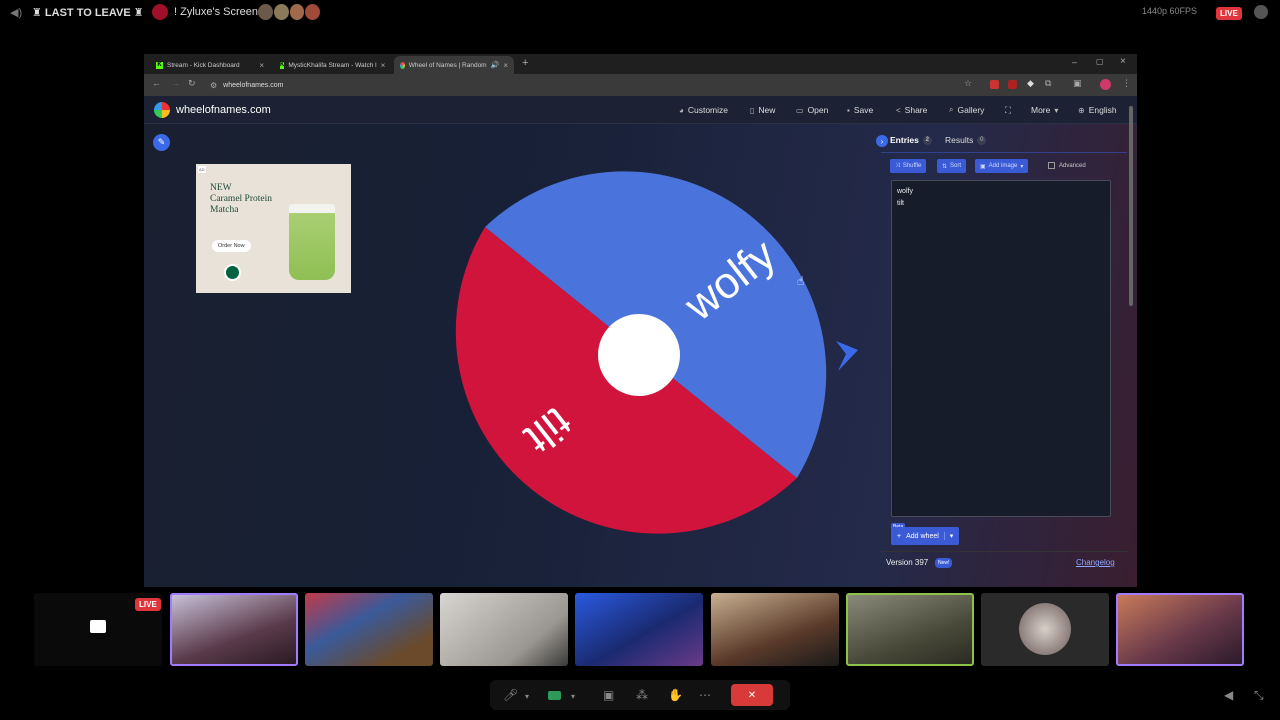  Describe the element at coordinates (585, 85) in the screenshot. I see `url-field: ⚙ wheelofnames.com` at that location.